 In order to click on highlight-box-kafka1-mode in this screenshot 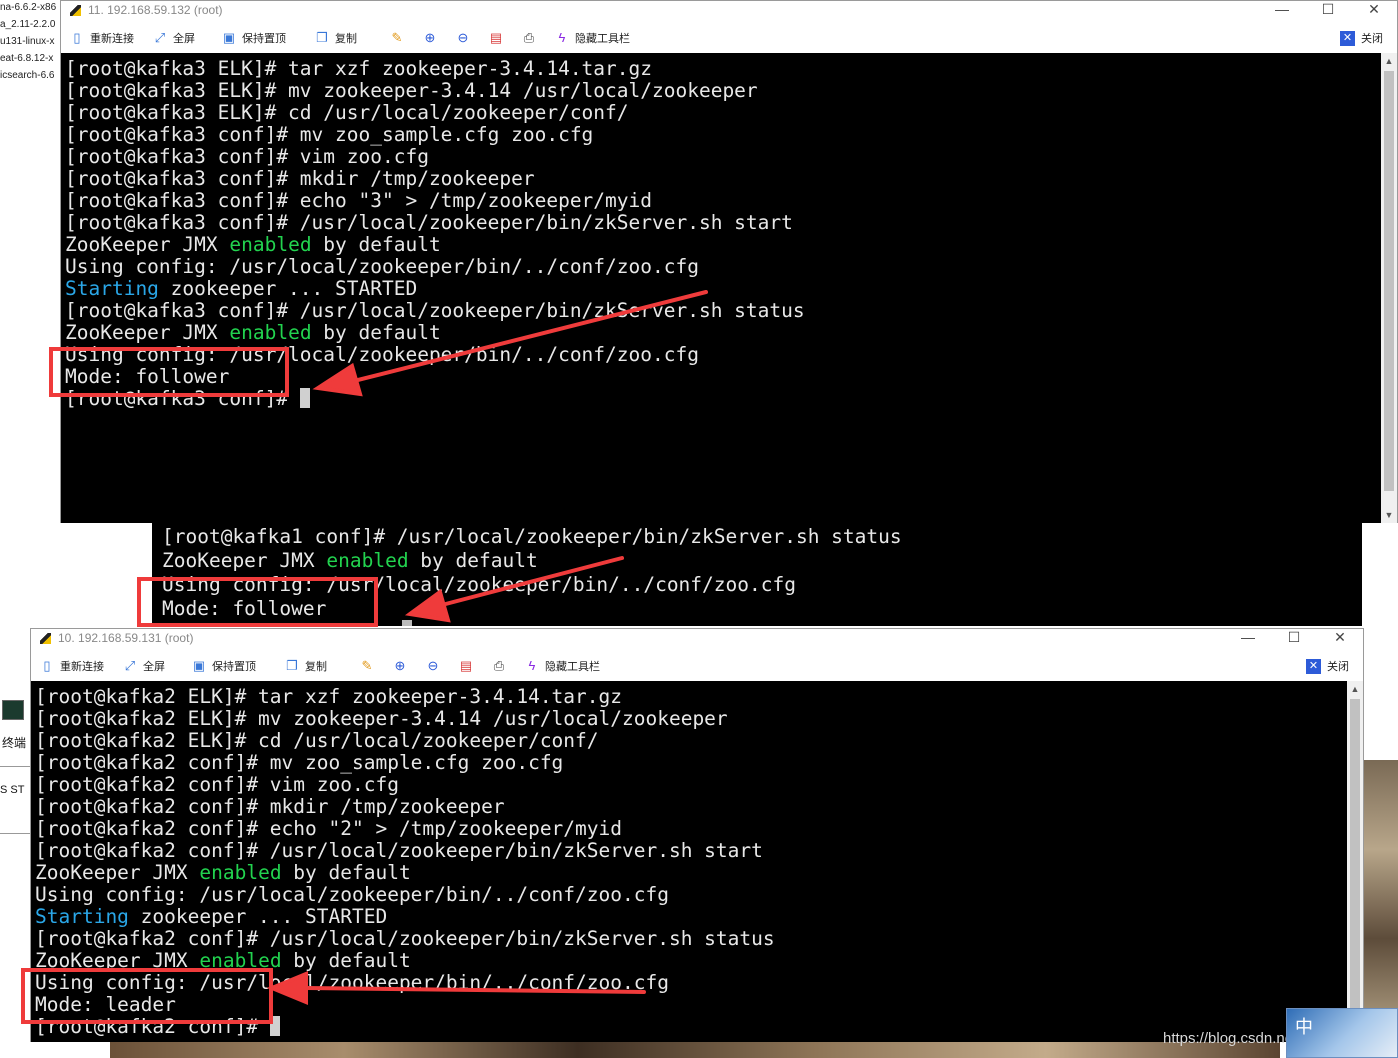, I will do `click(257, 602)`.